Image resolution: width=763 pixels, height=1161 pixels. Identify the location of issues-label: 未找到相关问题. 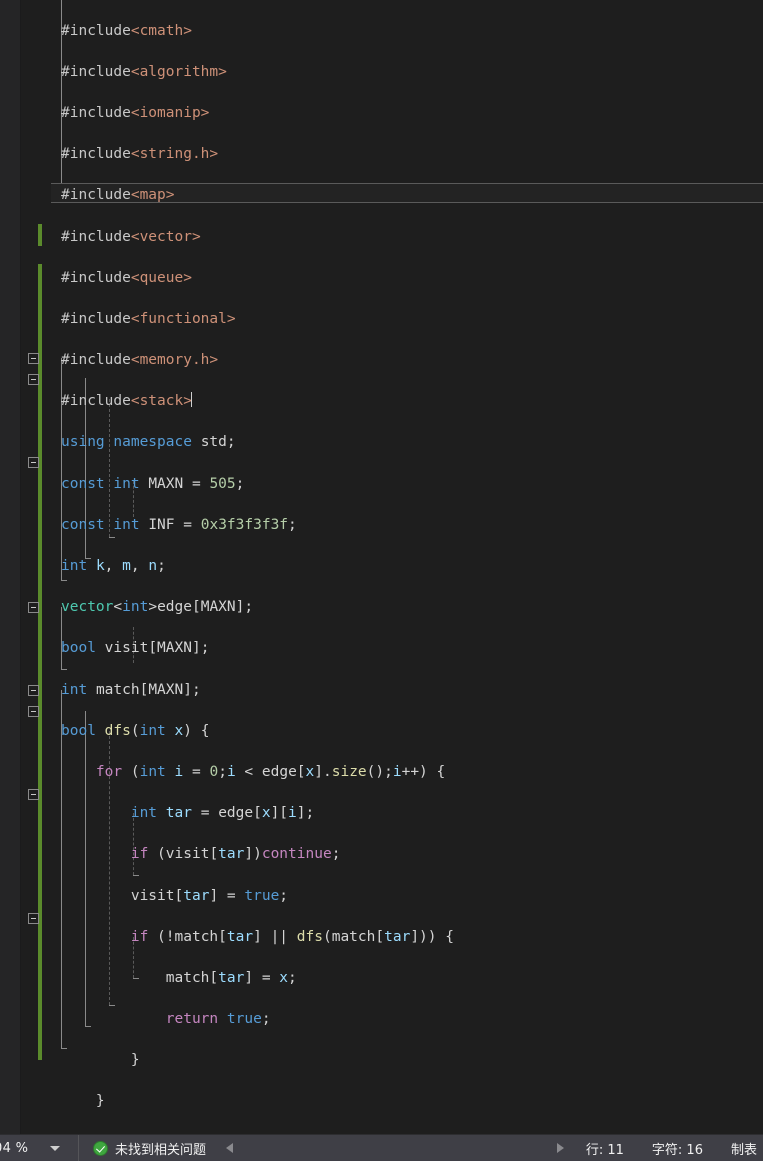
(161, 1150).